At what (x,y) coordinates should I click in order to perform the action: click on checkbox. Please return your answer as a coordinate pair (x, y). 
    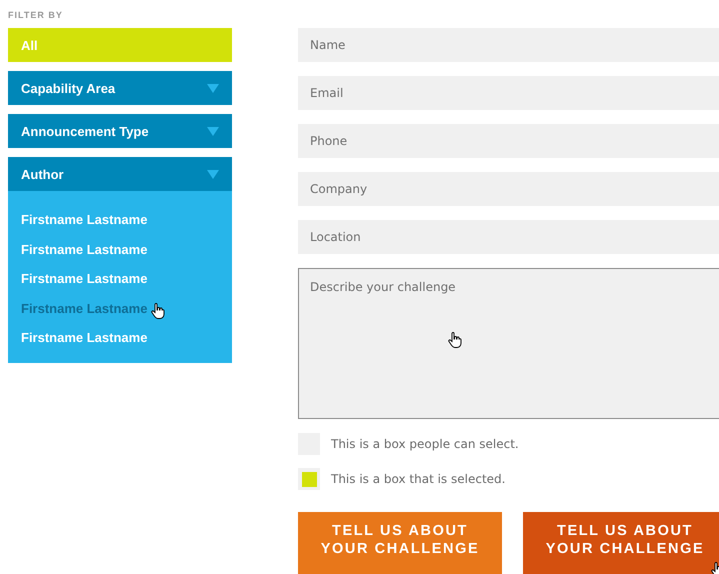
    Looking at the image, I should click on (309, 479).